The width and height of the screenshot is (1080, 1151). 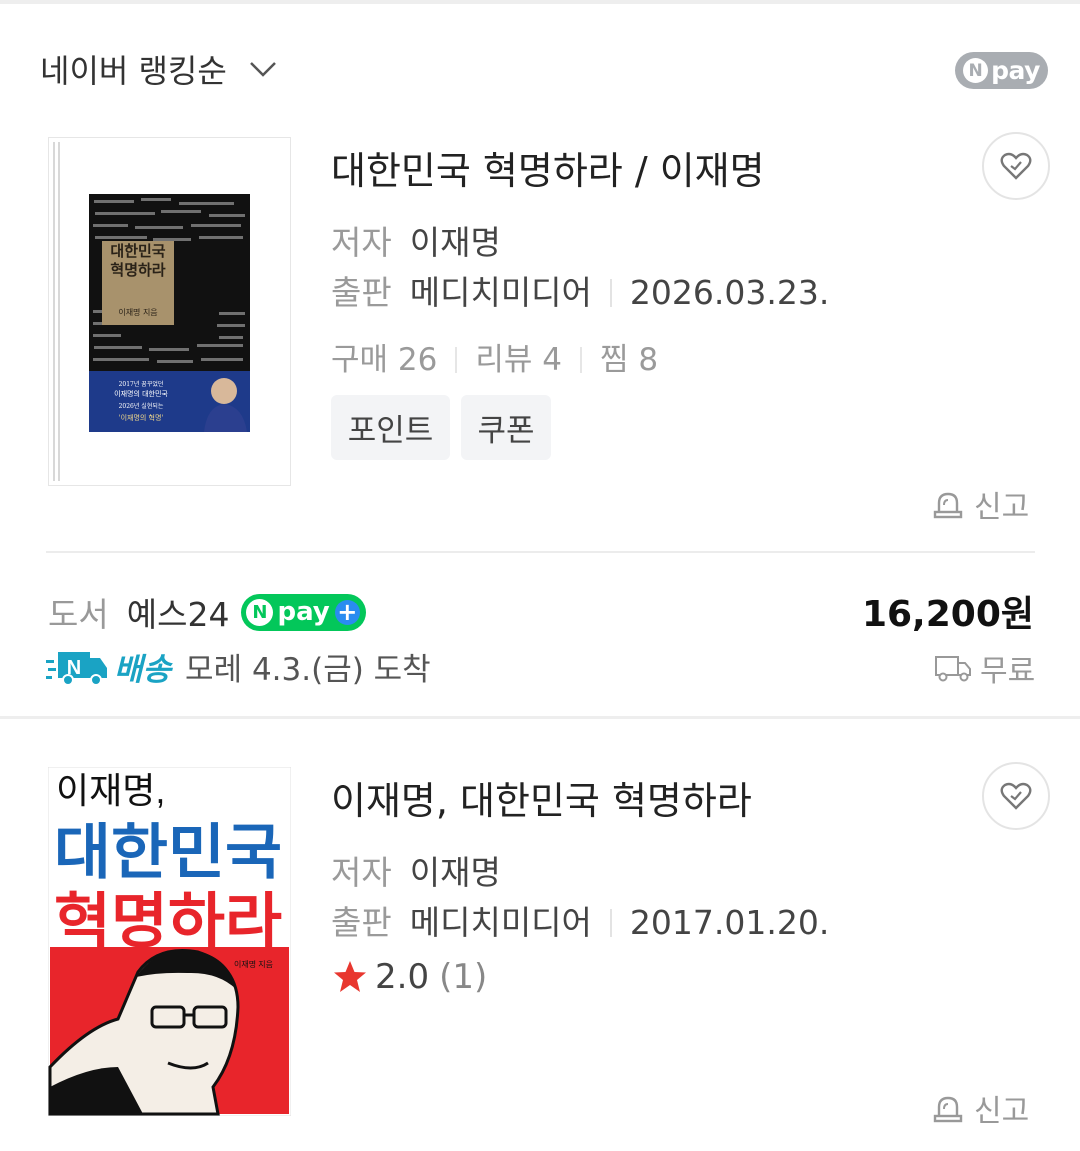 I want to click on cover2-line1: 이재명,, so click(x=110, y=790).